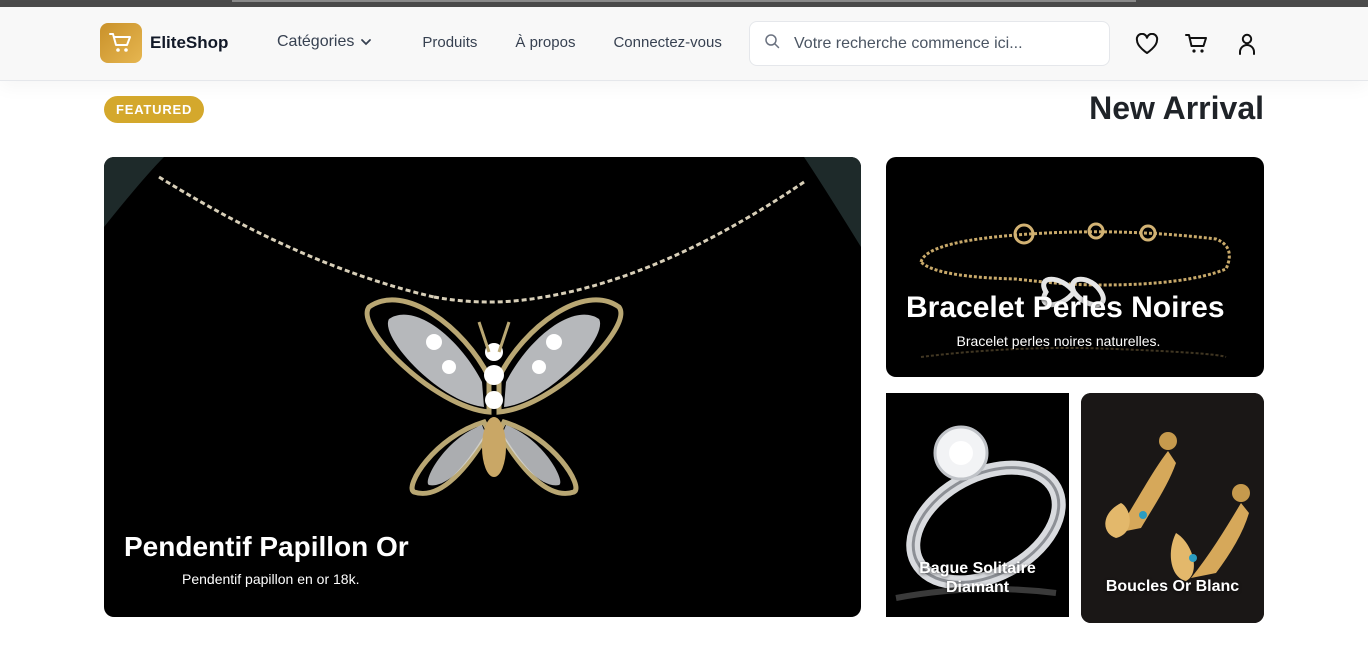 This screenshot has height=657, width=1368. Describe the element at coordinates (545, 42) in the screenshot. I see `nav-about: À propos` at that location.